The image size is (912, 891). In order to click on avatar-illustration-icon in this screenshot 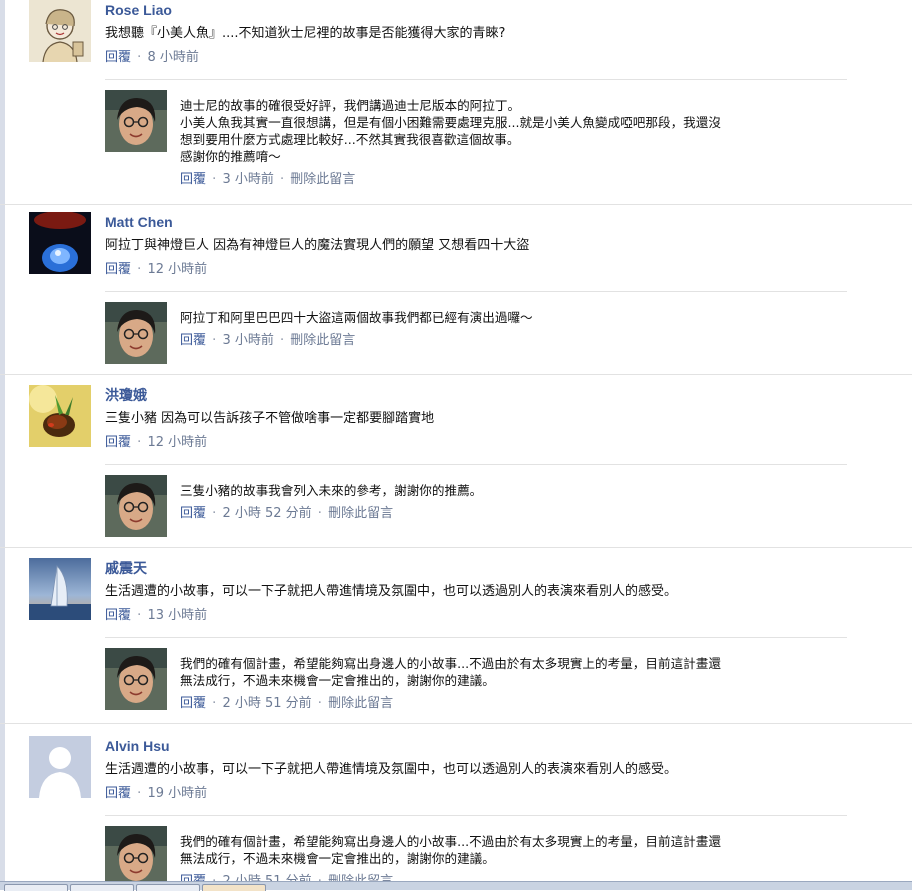, I will do `click(60, 31)`.